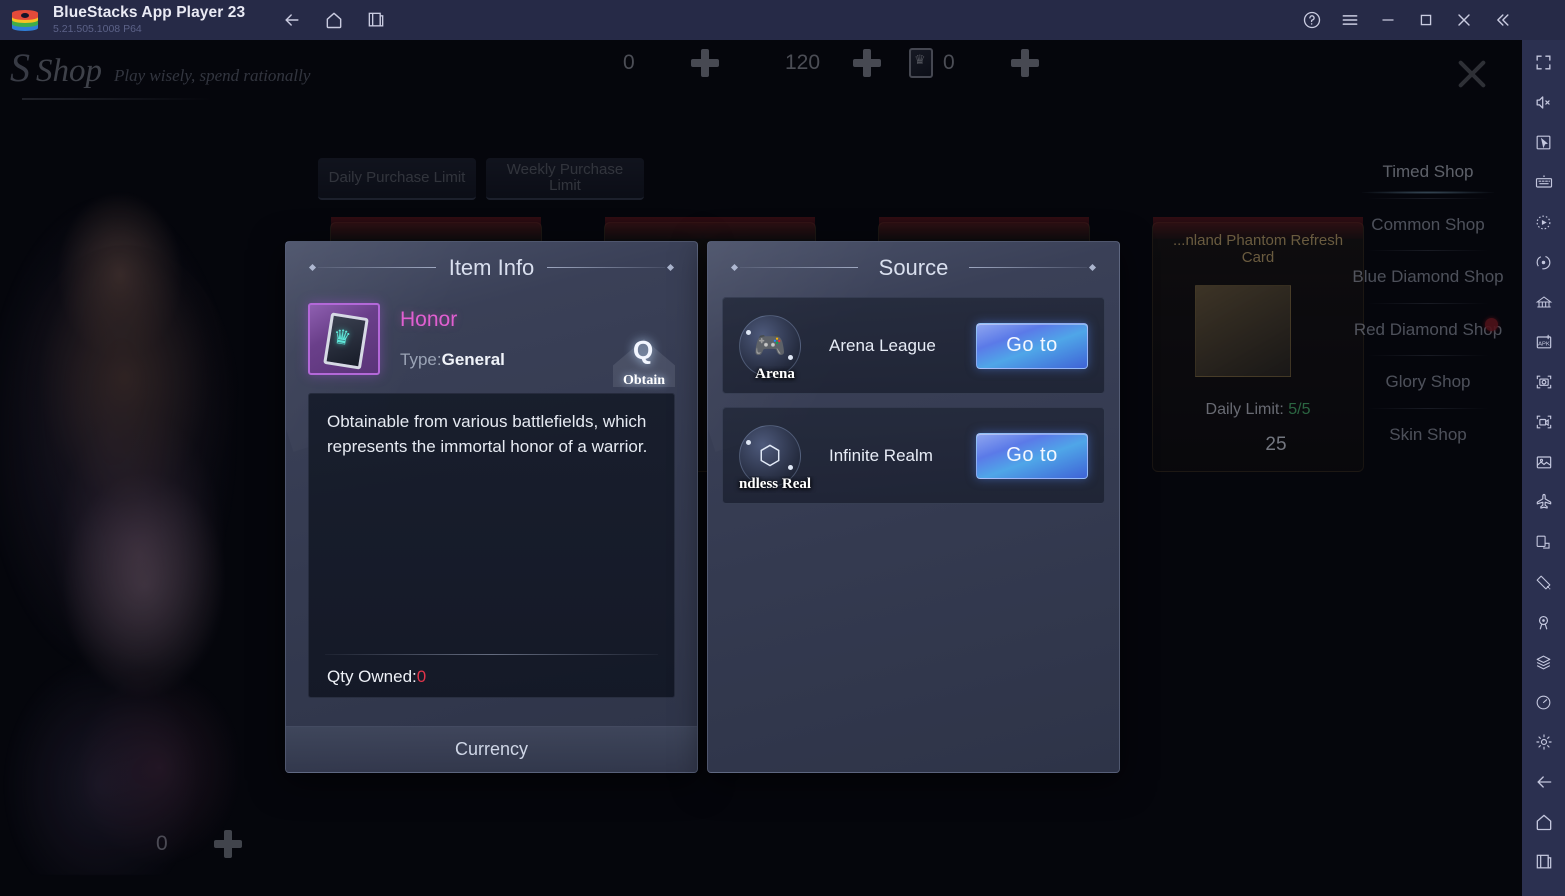 The image size is (1565, 896). I want to click on source-row-infinite-realm: ⬡ ndless Real Infinite Realm Go to, so click(913, 455).